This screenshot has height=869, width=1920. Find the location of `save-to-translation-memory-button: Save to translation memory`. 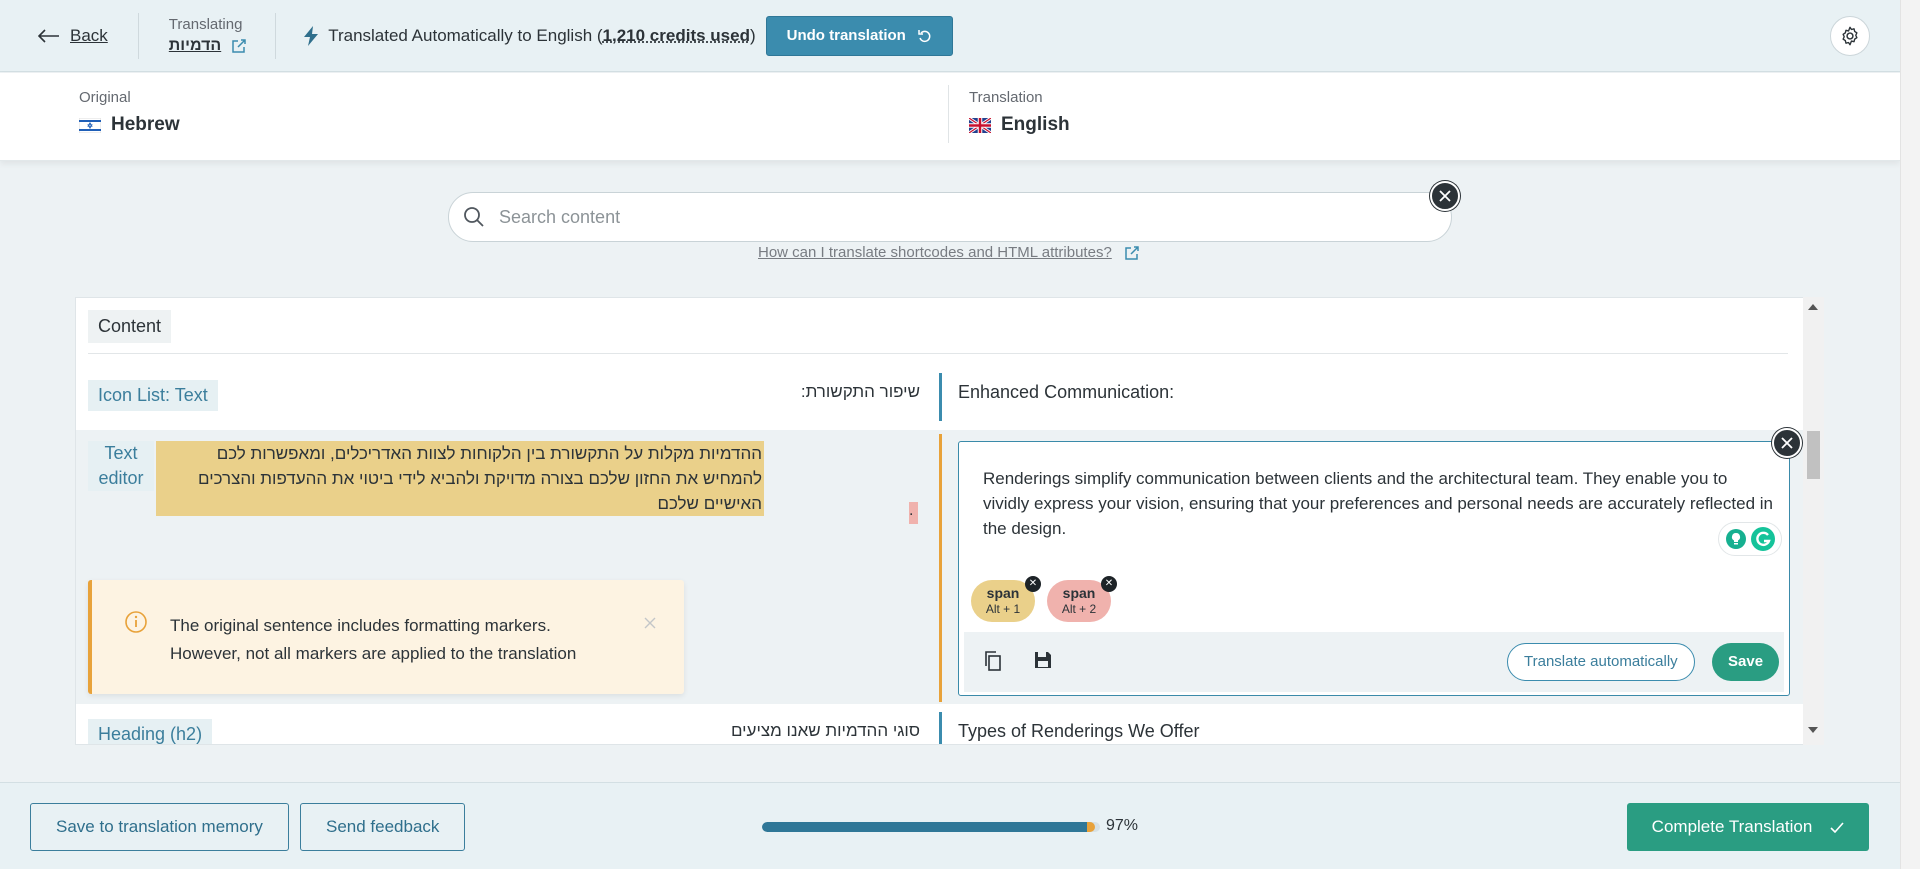

save-to-translation-memory-button: Save to translation memory is located at coordinates (159, 827).